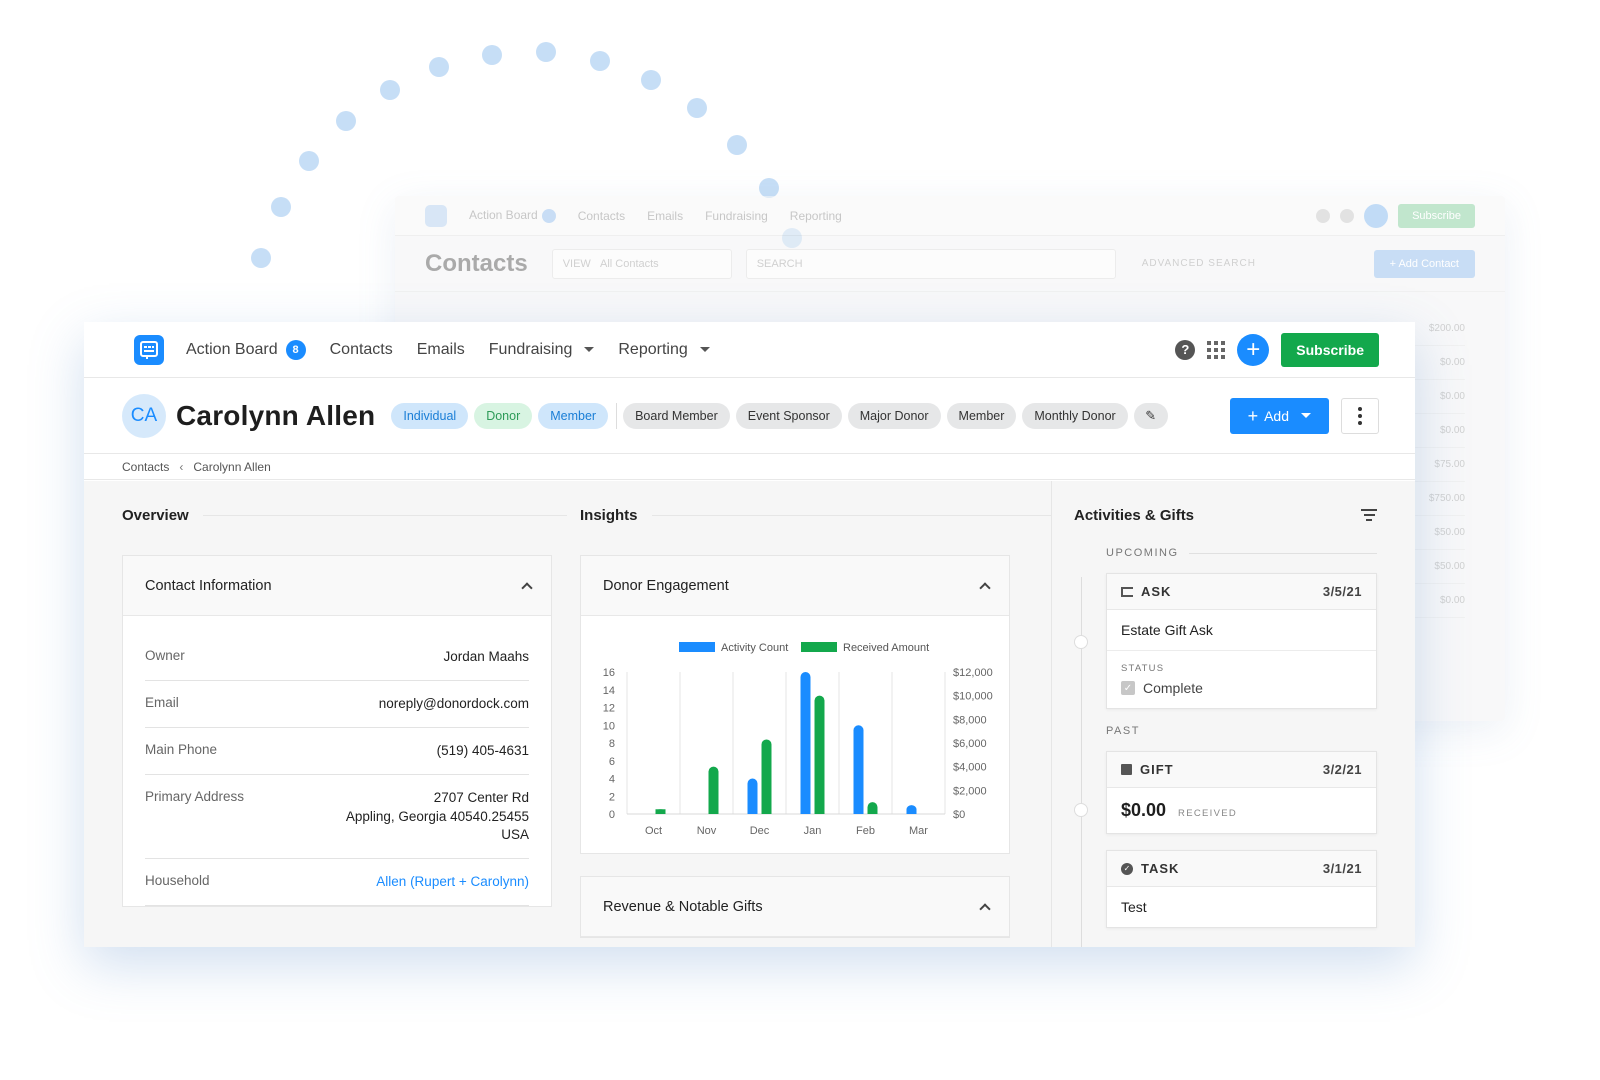 The height and width of the screenshot is (1080, 1600). What do you see at coordinates (1376, 215) in the screenshot?
I see `bg-plus-icon` at bounding box center [1376, 215].